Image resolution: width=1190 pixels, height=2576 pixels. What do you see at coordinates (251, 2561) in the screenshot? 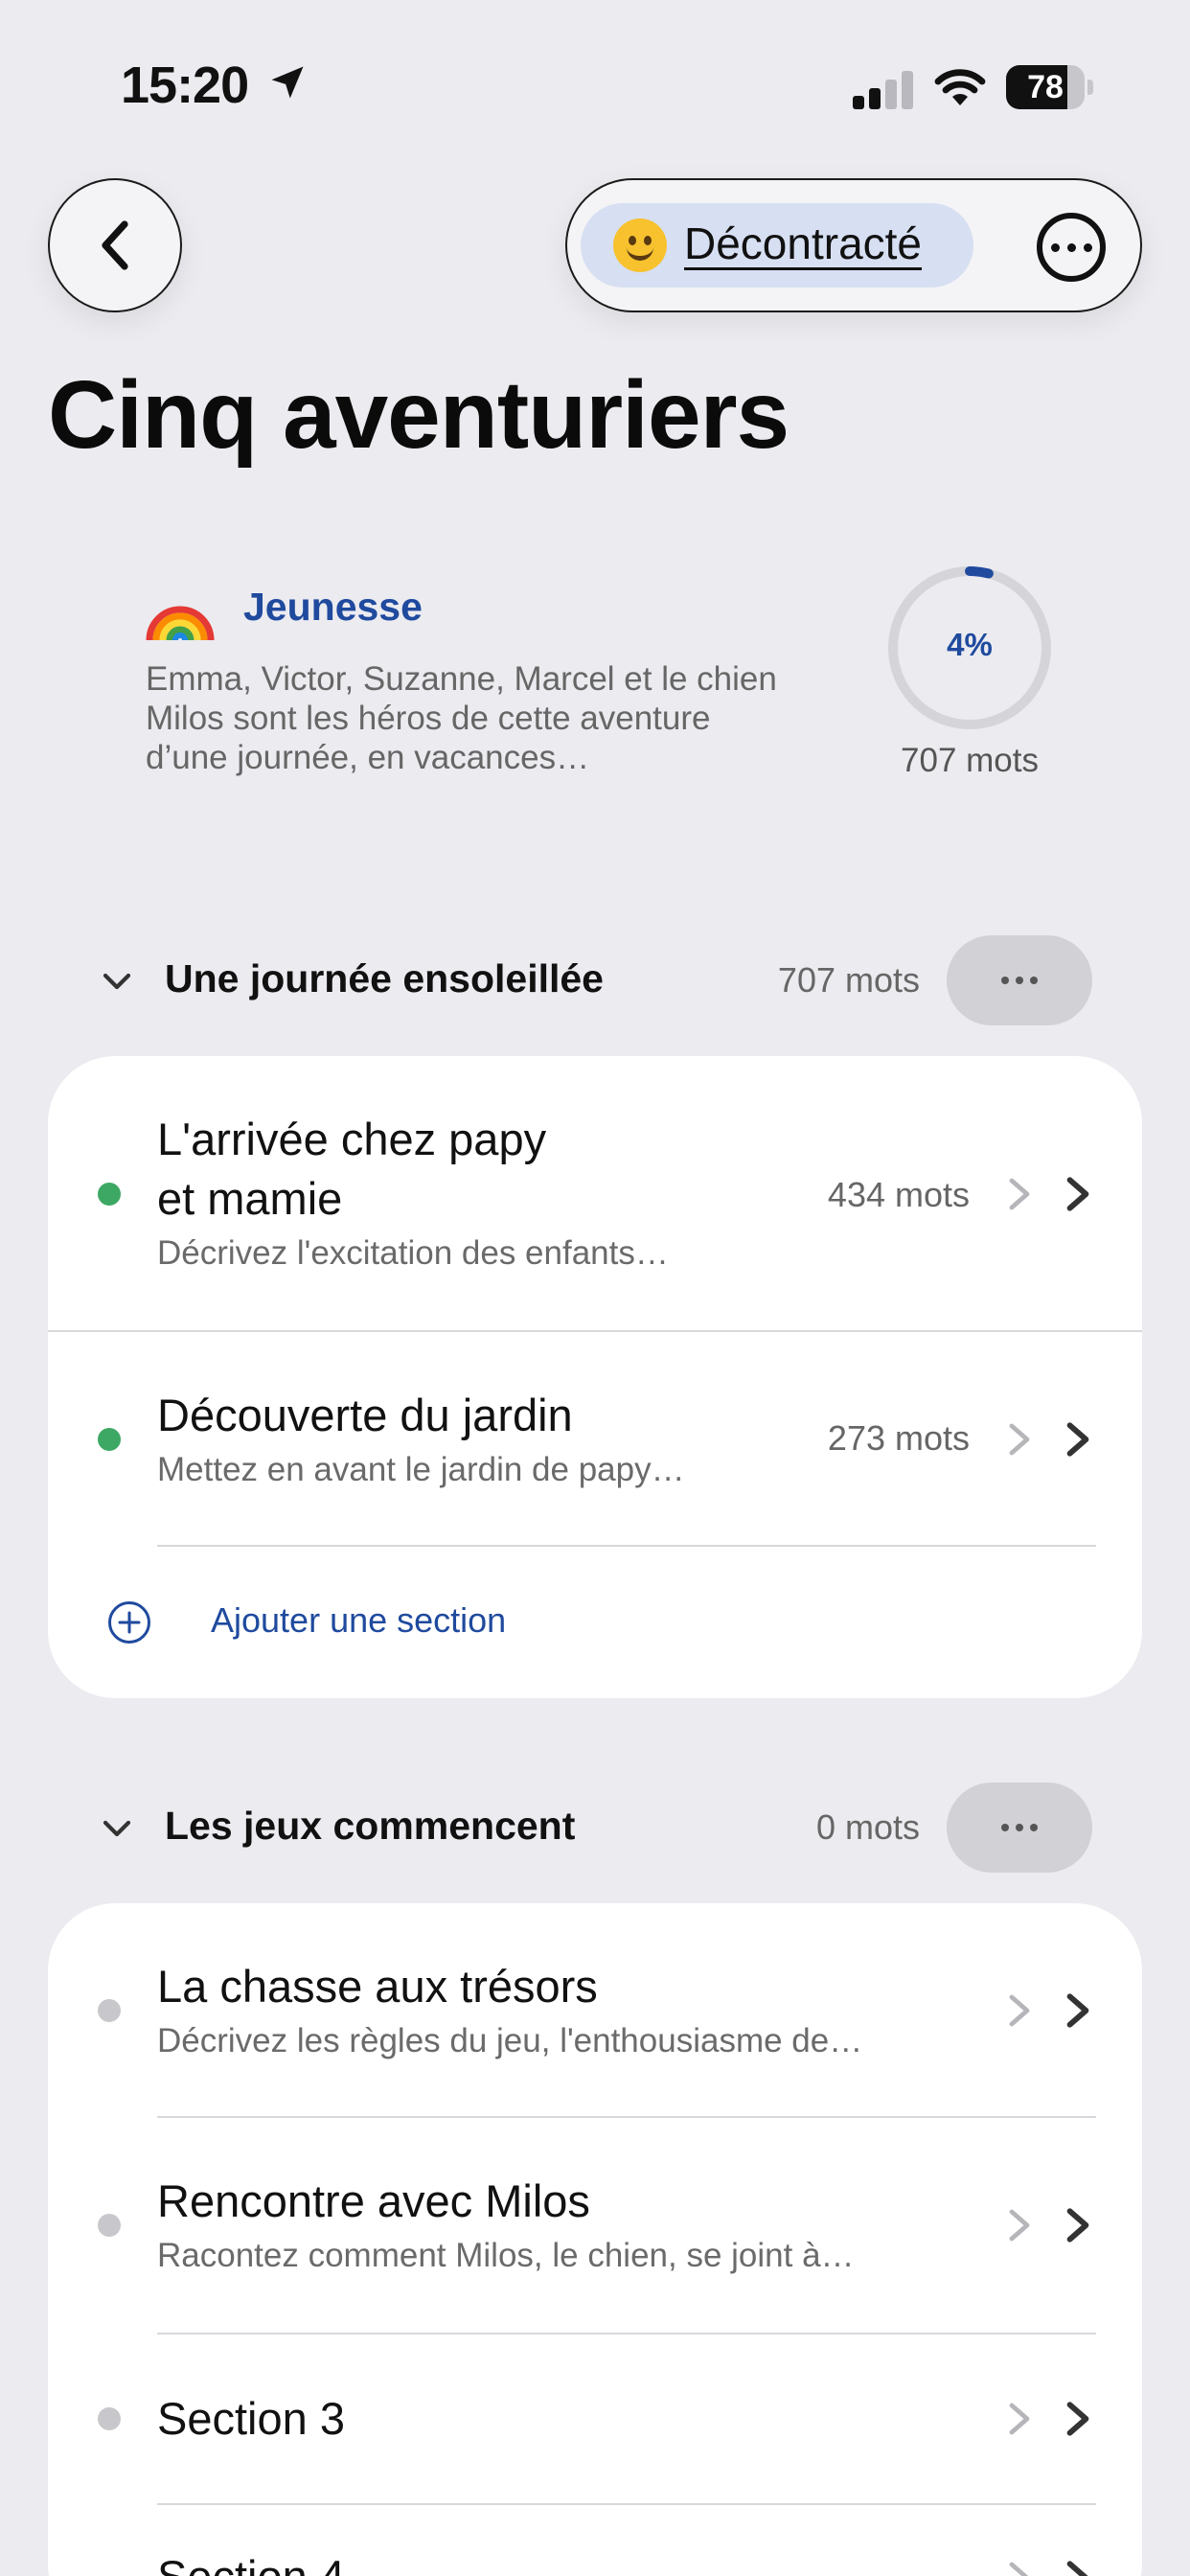
I see `section-title: Section 4` at bounding box center [251, 2561].